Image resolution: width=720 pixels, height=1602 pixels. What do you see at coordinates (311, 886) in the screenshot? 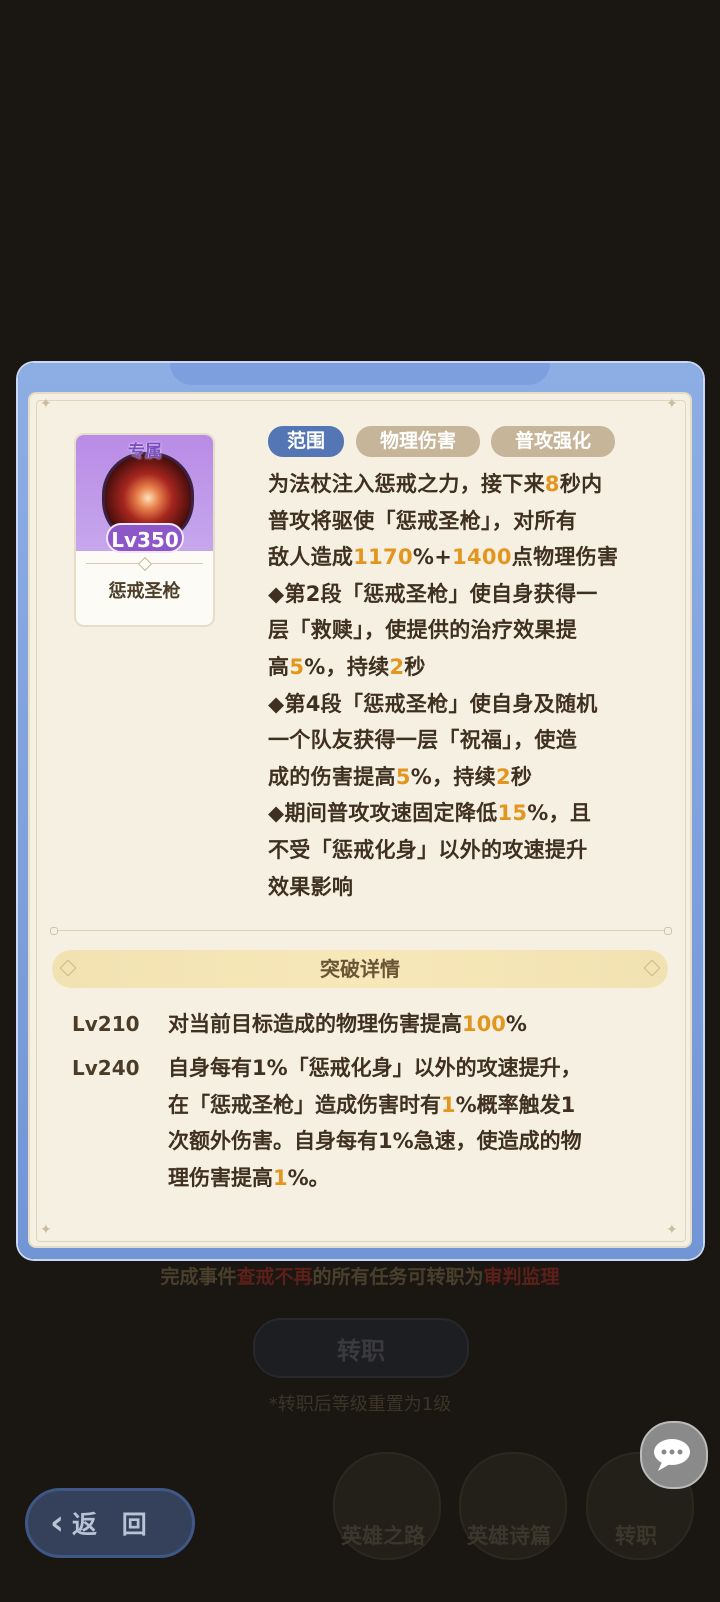
I see `text-segment: 效果影响` at bounding box center [311, 886].